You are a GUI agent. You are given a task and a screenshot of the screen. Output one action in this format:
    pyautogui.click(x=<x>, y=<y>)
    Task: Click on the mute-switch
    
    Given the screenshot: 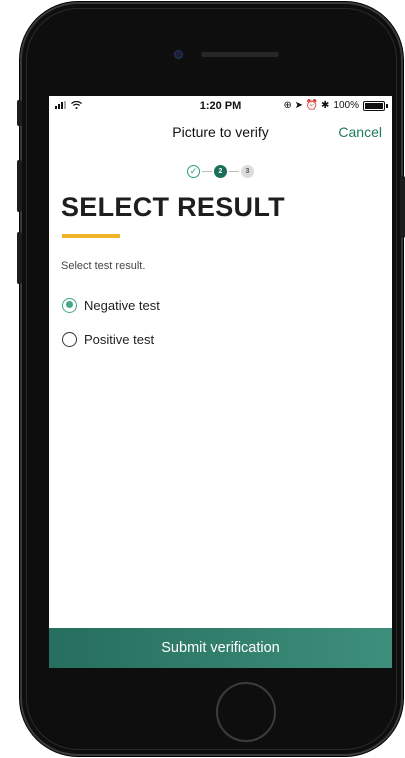 What is the action you would take?
    pyautogui.click(x=19, y=113)
    